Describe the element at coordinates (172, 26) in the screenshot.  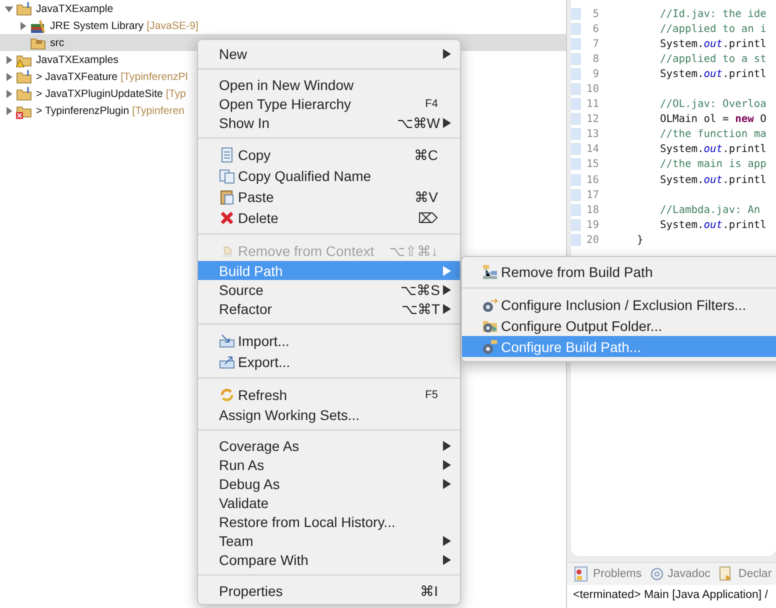
I see `tree-decoration: [JavaSE-9]` at that location.